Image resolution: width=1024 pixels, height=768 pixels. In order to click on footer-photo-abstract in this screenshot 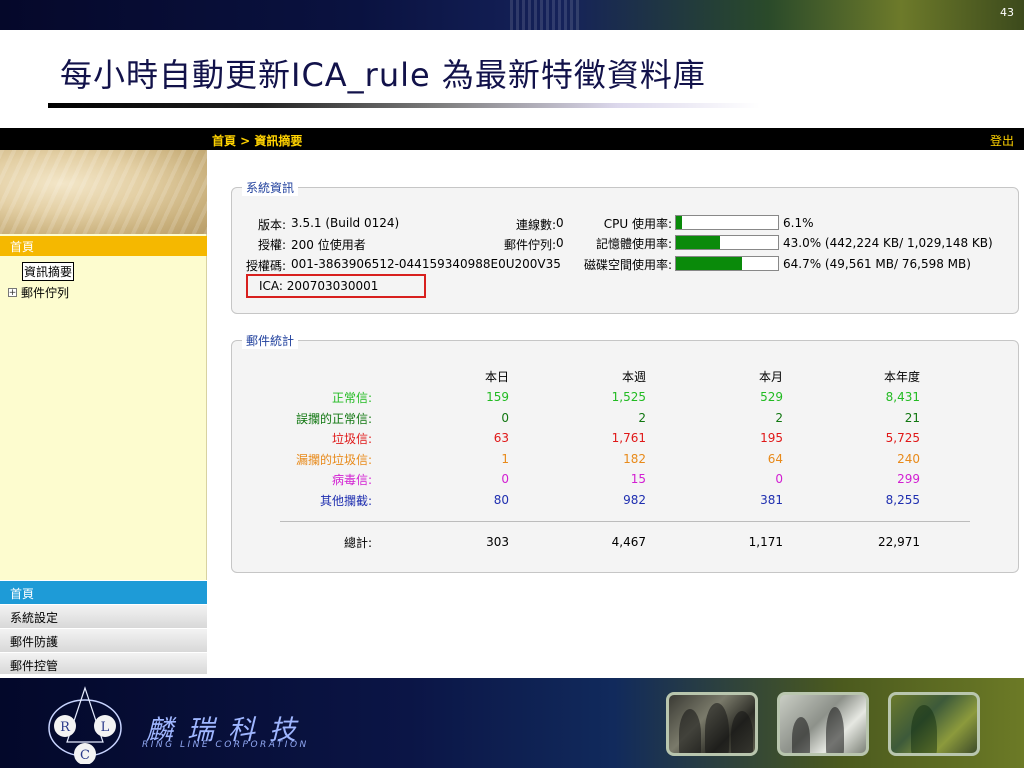, I will do `click(934, 724)`.